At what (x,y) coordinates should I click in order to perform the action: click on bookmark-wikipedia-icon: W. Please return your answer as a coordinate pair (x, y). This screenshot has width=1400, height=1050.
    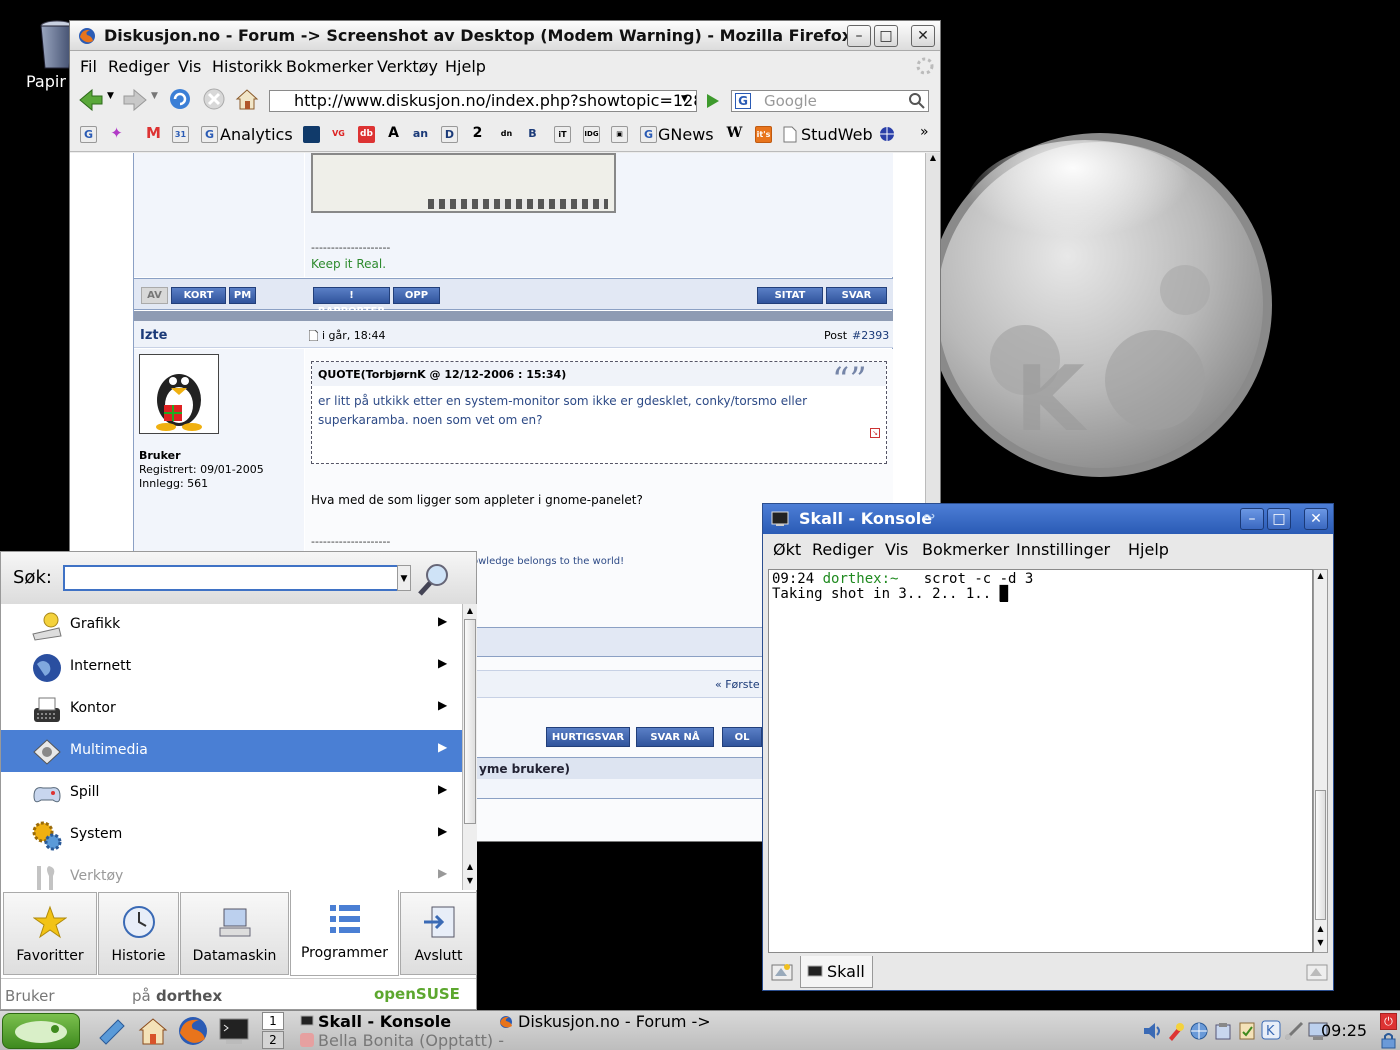
    Looking at the image, I should click on (734, 134).